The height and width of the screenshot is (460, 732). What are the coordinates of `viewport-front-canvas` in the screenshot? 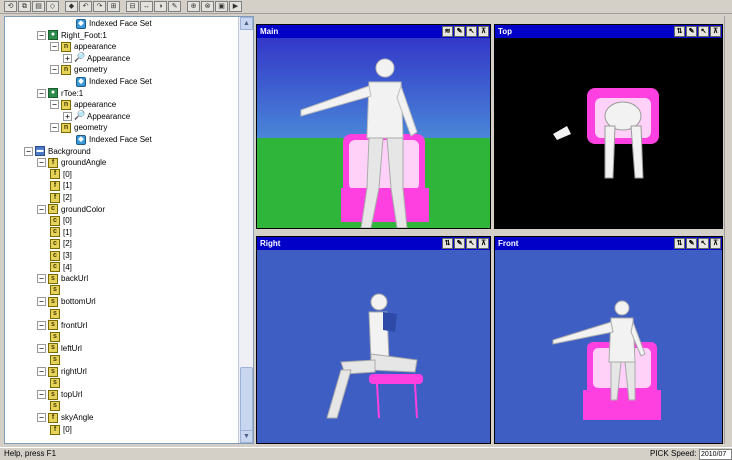 It's located at (608, 346).